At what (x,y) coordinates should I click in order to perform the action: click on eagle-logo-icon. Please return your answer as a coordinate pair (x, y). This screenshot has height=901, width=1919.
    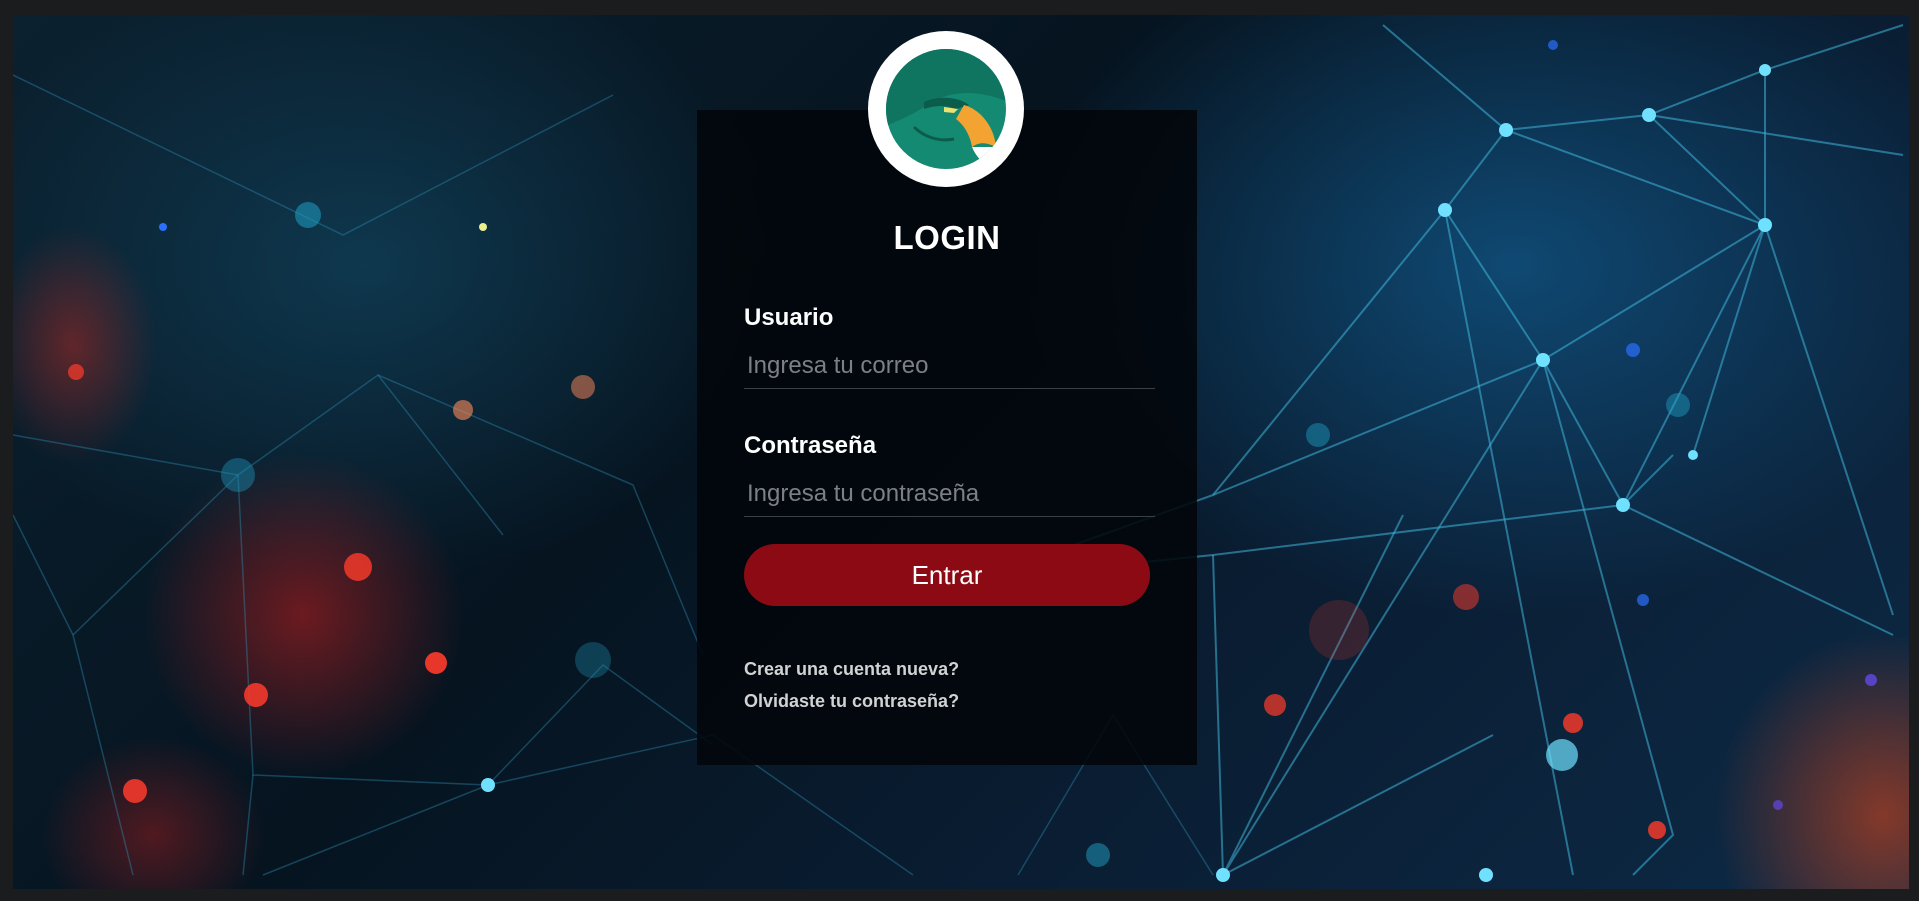
    Looking at the image, I should click on (946, 109).